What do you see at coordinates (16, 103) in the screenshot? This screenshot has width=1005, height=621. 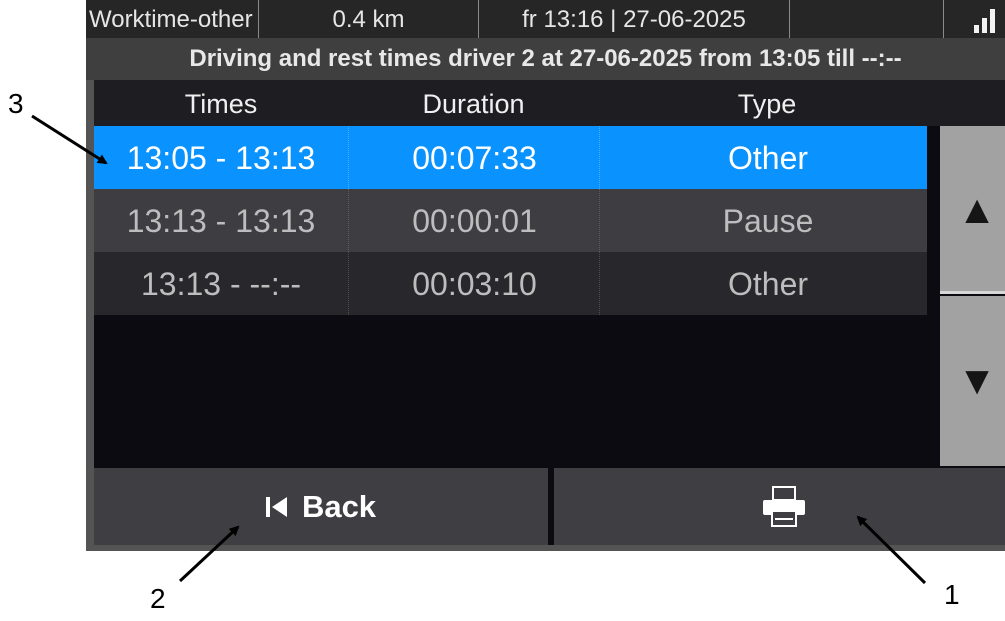 I see `callout-number-3: 3` at bounding box center [16, 103].